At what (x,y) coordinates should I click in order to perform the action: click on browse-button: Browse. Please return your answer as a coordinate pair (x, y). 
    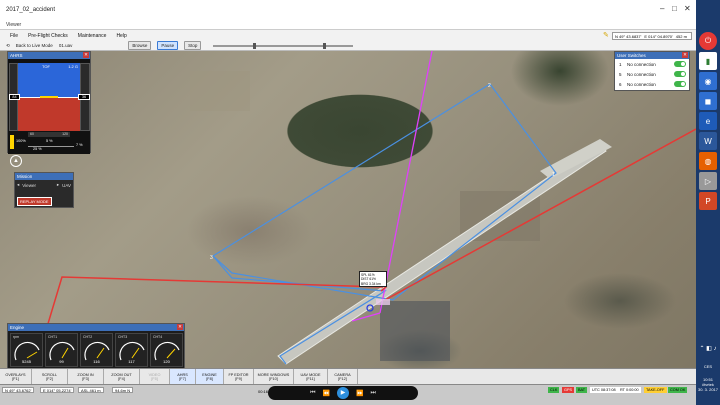
    Looking at the image, I should click on (140, 45).